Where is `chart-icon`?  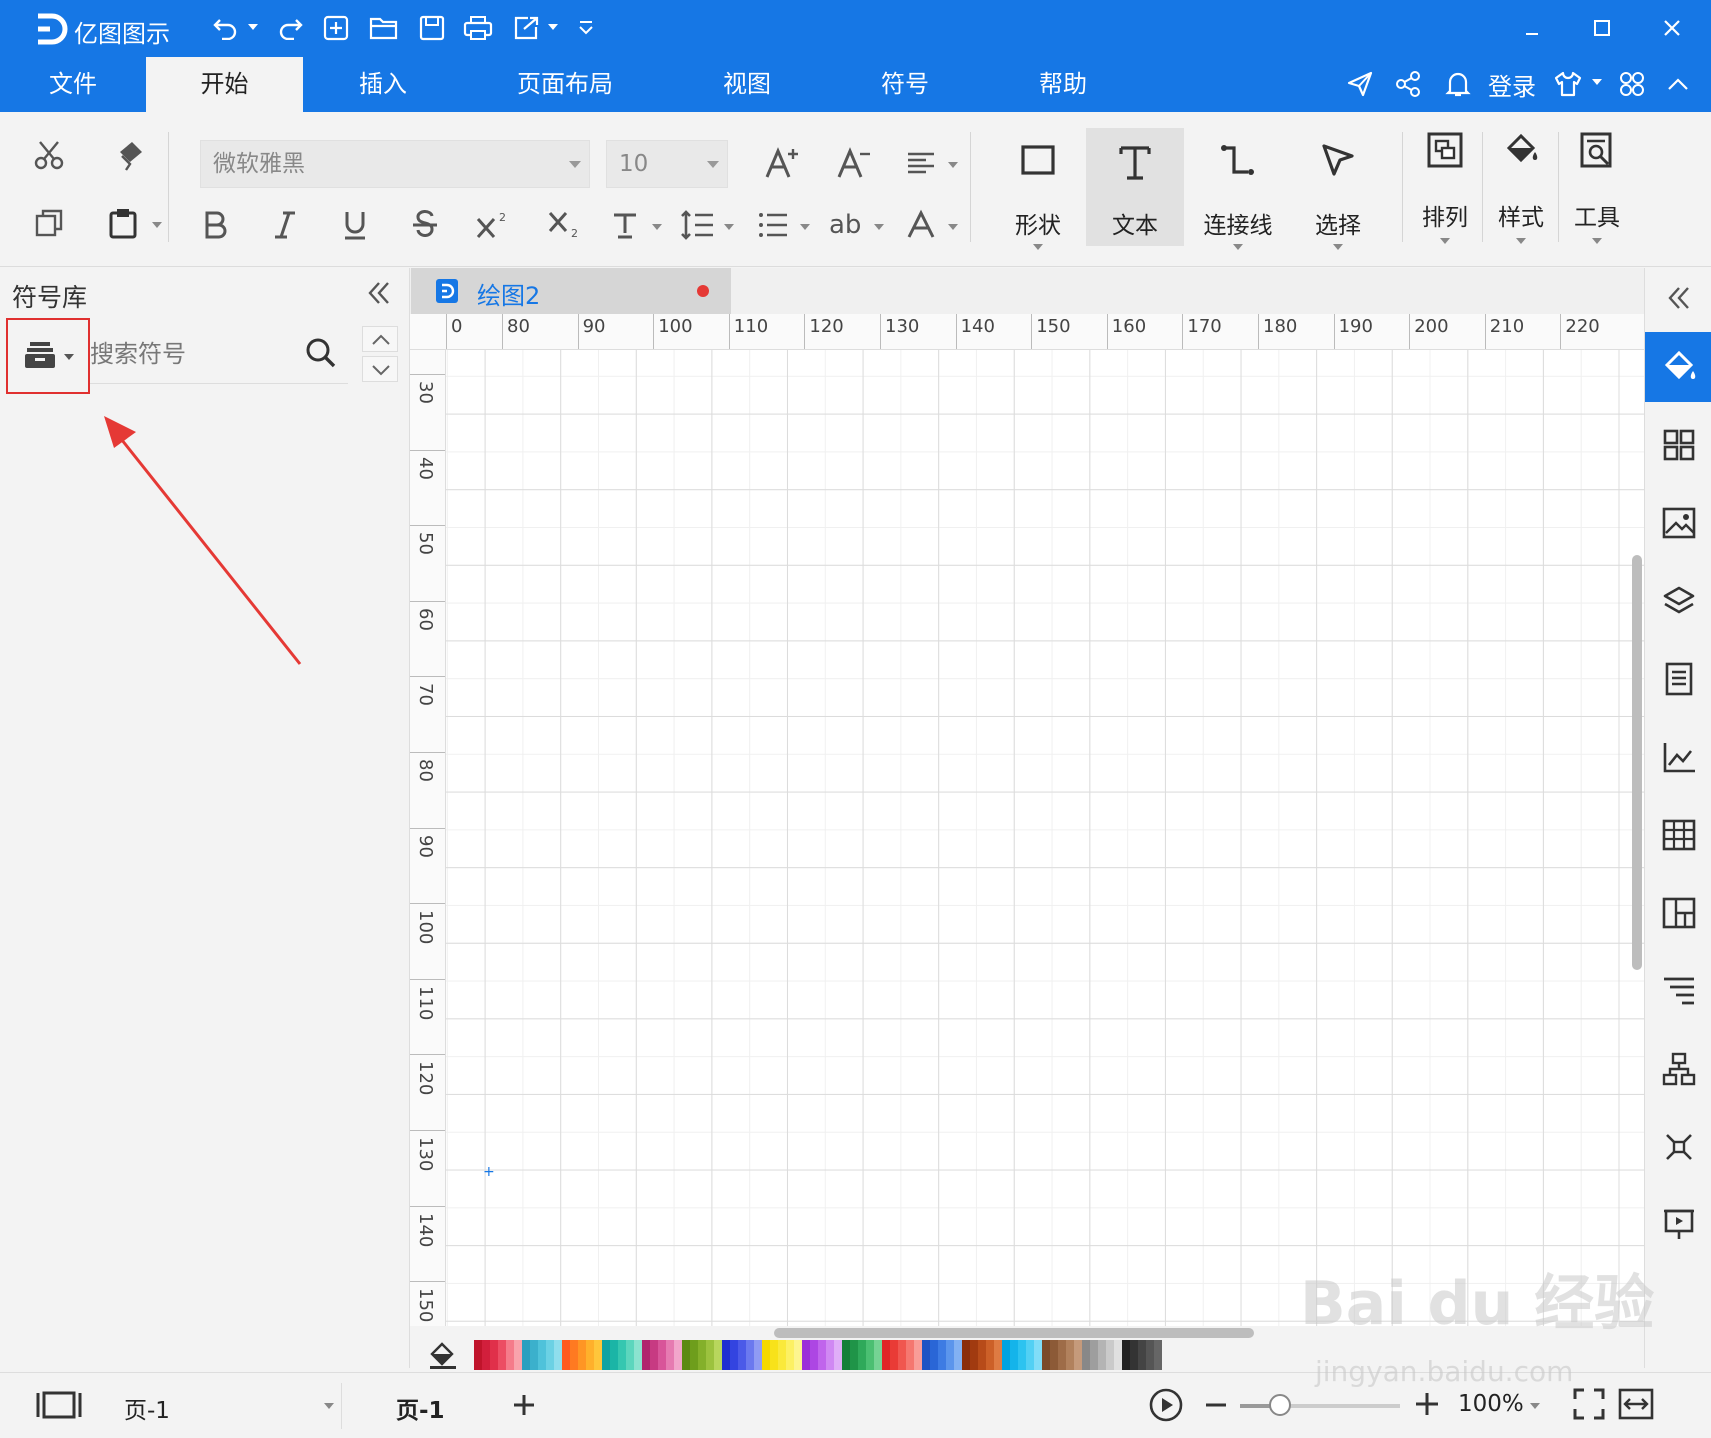 chart-icon is located at coordinates (1678, 757).